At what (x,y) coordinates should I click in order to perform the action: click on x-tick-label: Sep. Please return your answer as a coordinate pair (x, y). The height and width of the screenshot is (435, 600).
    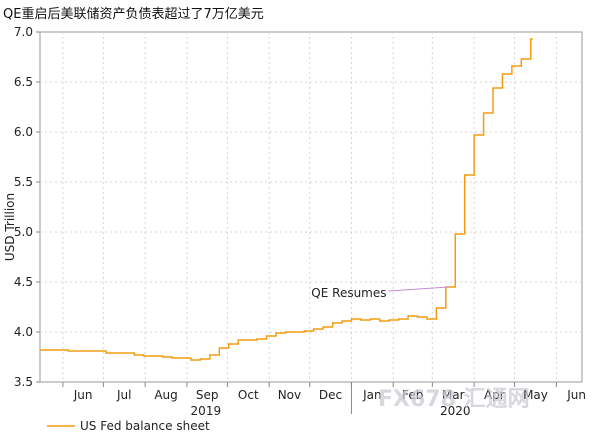
    Looking at the image, I should click on (207, 395).